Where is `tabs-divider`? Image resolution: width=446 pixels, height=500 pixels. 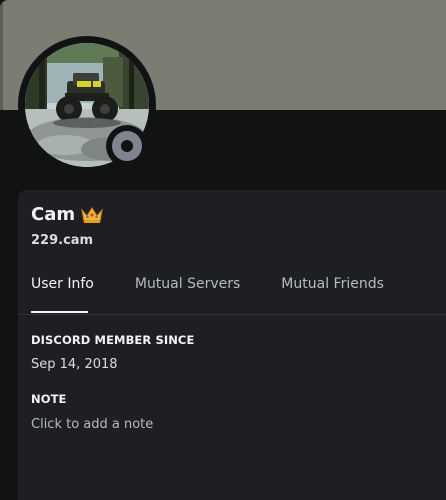 tabs-divider is located at coordinates (232, 314).